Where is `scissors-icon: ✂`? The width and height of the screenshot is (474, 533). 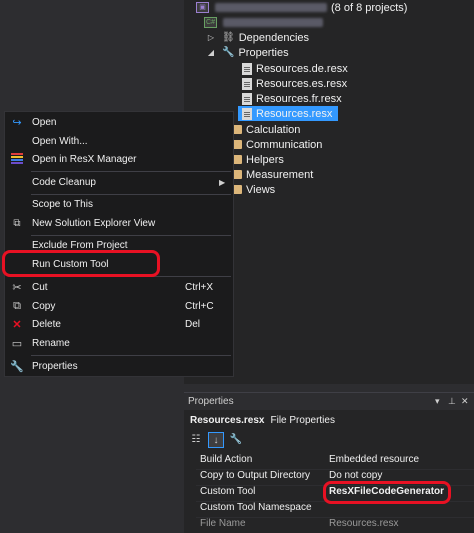
scissors-icon: ✂ is located at coordinates (17, 288).